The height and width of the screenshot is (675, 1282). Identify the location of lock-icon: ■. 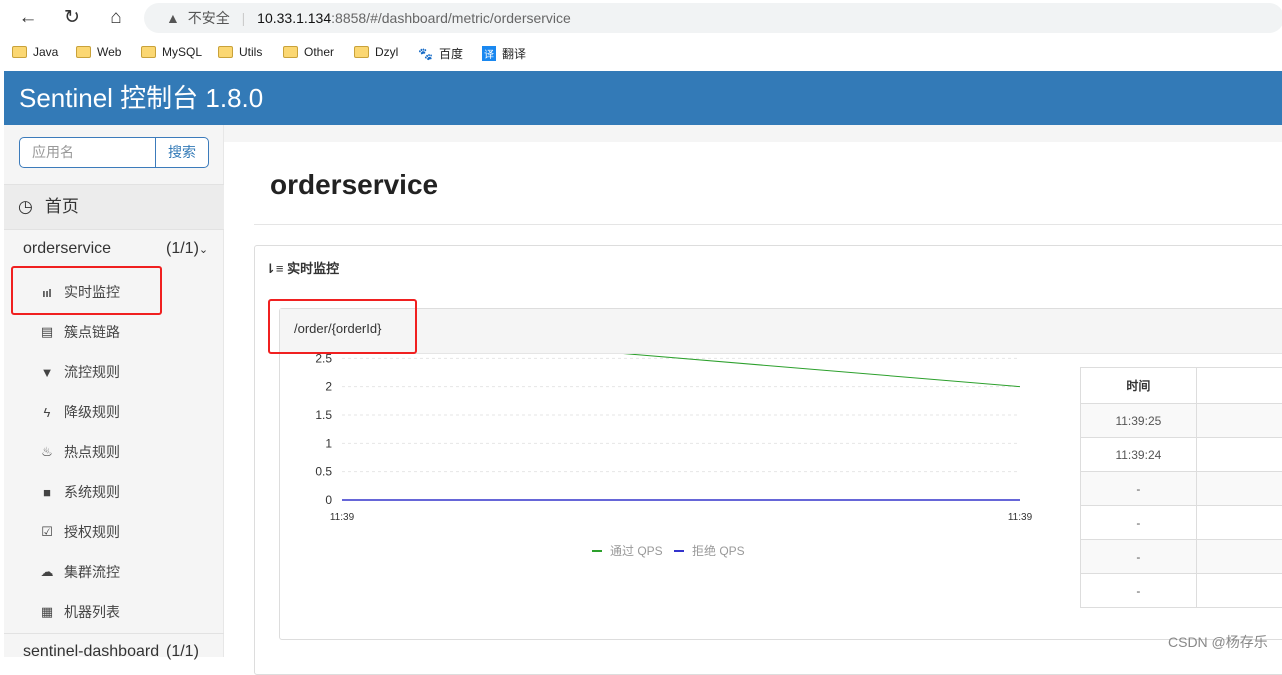
(47, 492).